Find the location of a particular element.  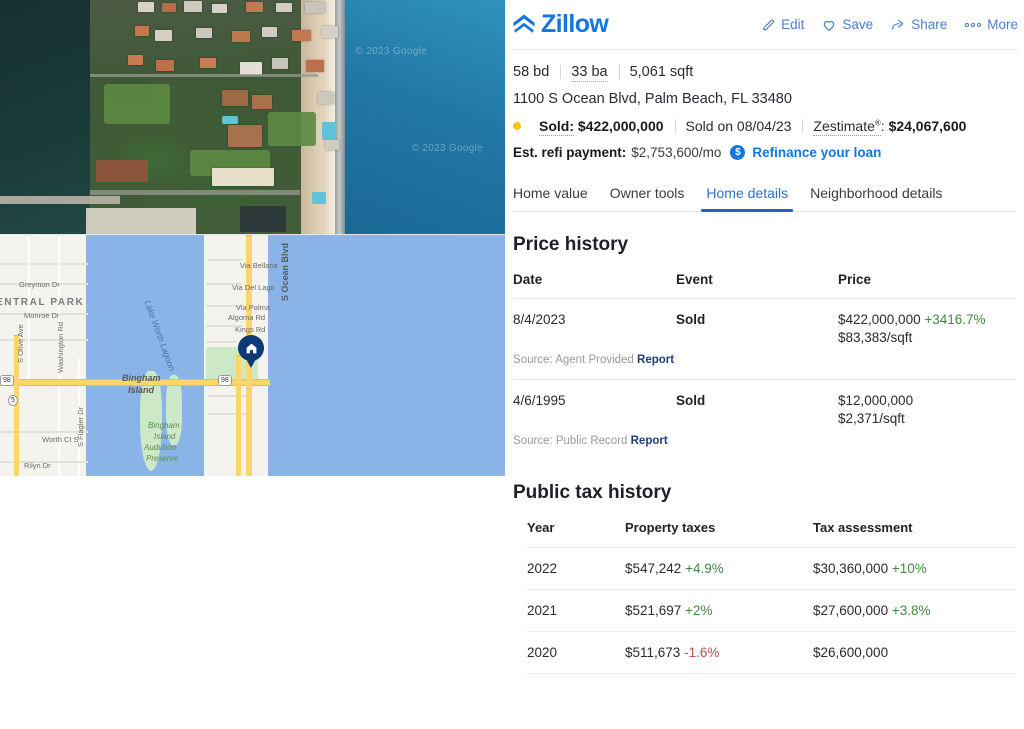

ph-per-sqft: $2,371/sqft is located at coordinates (871, 418).